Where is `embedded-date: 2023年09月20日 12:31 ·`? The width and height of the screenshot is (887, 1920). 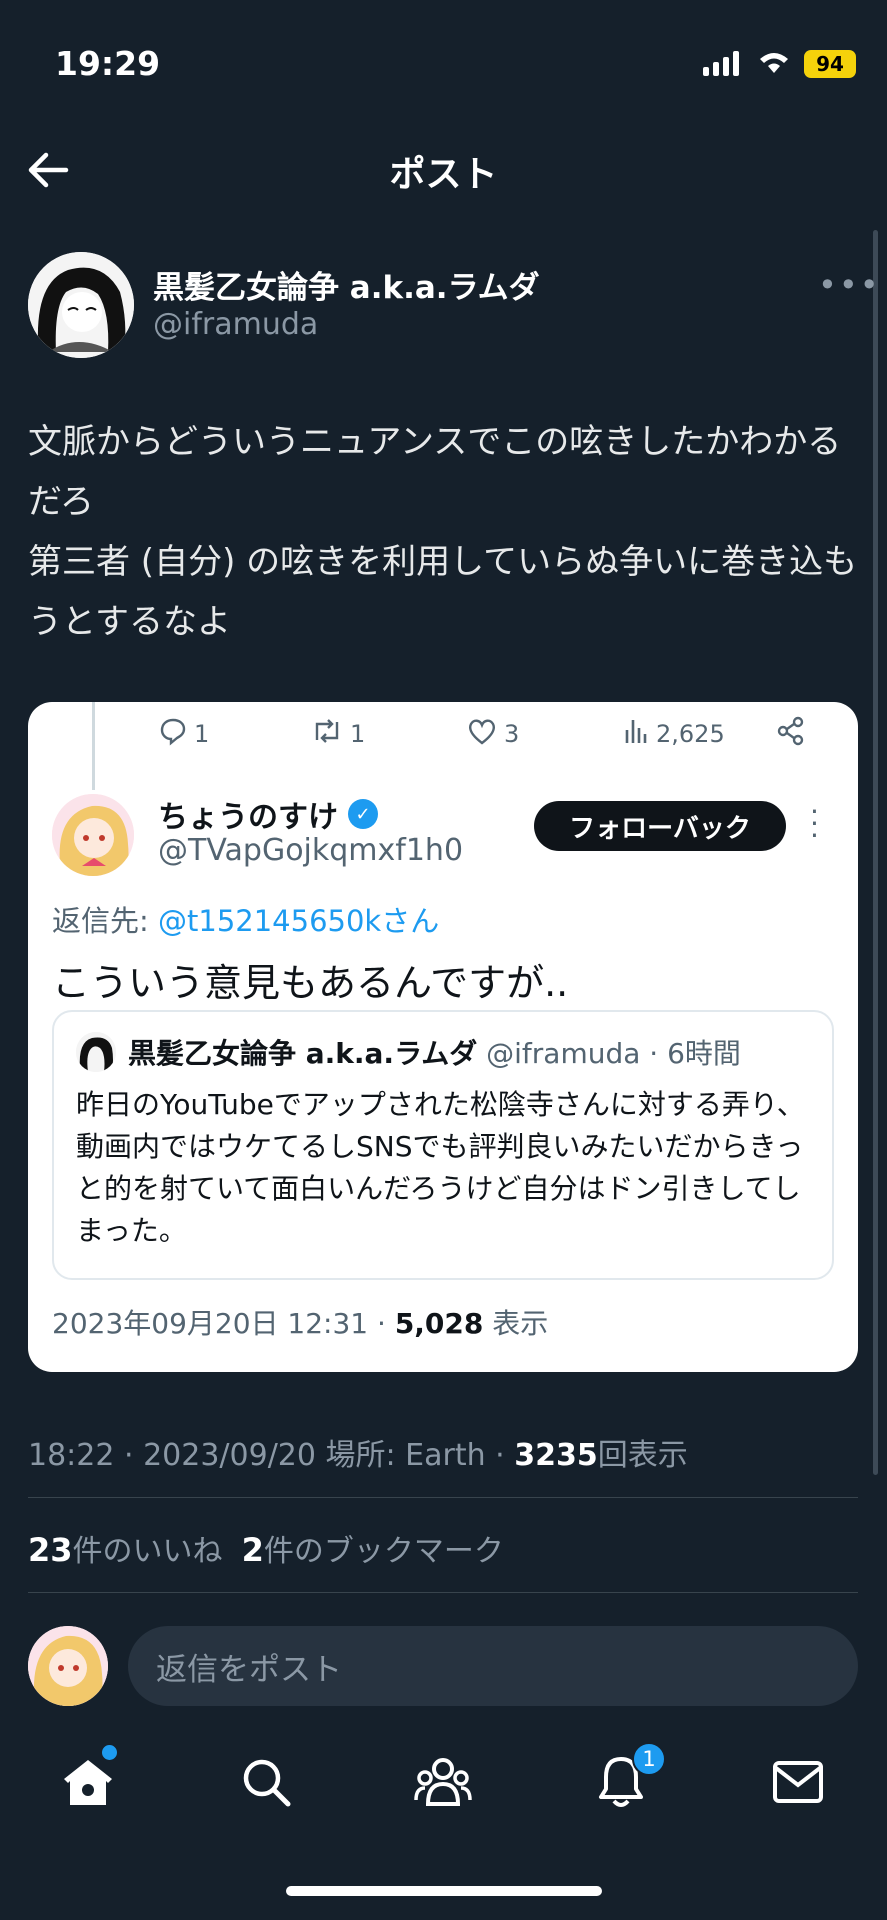 embedded-date: 2023年09月20日 12:31 · is located at coordinates (223, 1323).